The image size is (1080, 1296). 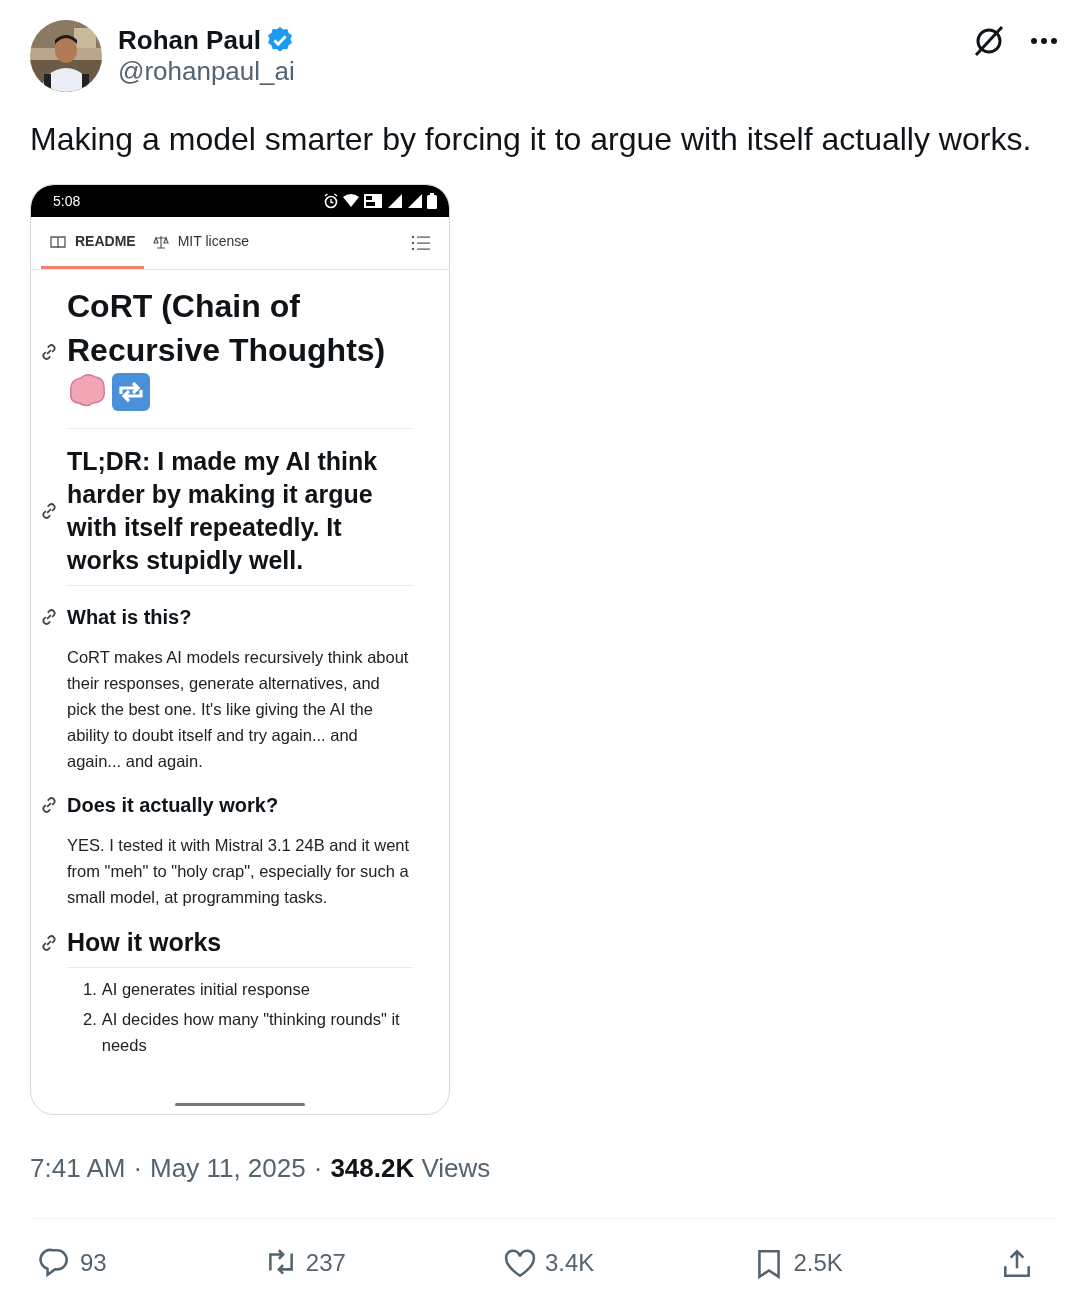 What do you see at coordinates (520, 1262) in the screenshot?
I see `heart-icon` at bounding box center [520, 1262].